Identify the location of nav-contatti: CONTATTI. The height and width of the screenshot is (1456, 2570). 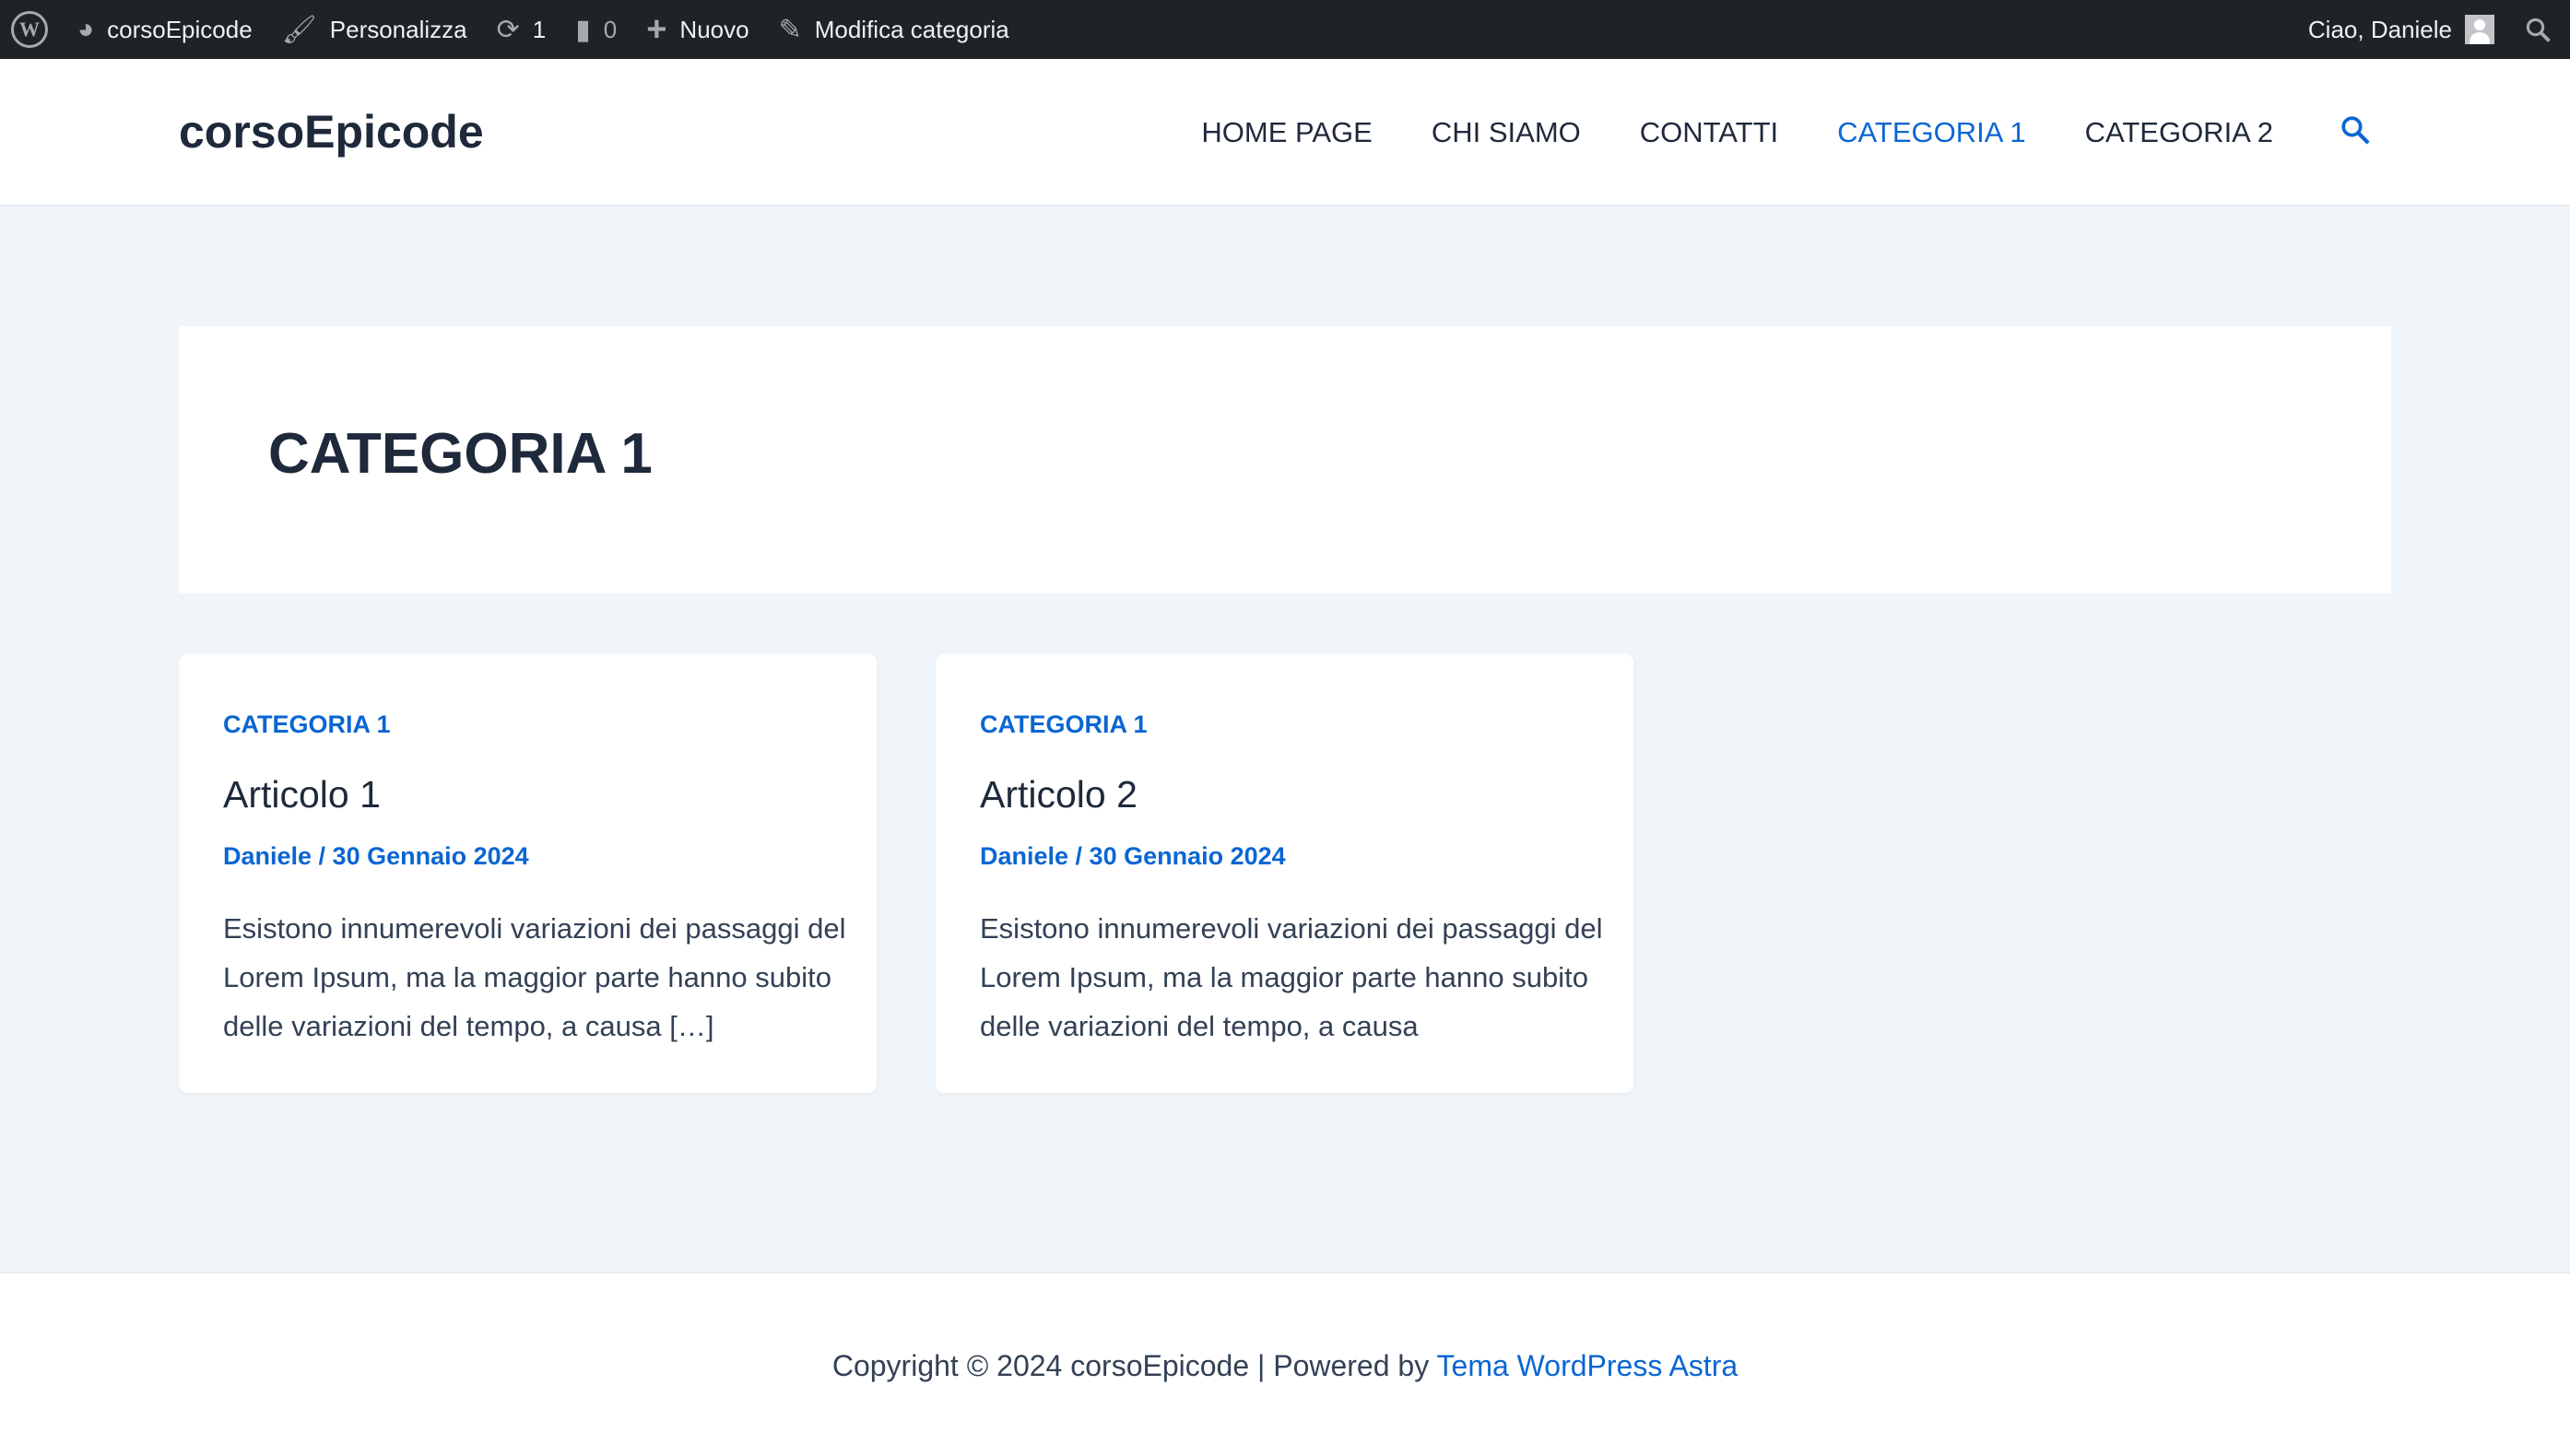
(1709, 132).